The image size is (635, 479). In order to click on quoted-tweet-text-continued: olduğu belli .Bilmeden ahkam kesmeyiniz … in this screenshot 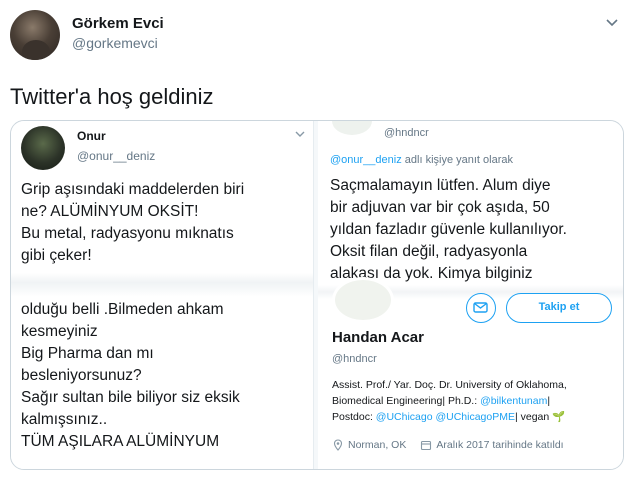, I will do `click(130, 375)`.